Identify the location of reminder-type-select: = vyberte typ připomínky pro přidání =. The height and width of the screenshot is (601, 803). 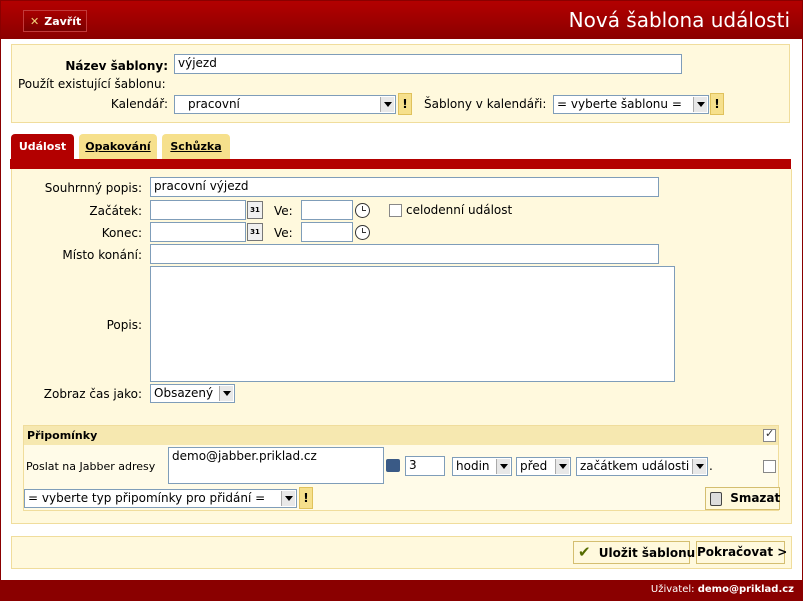
(160, 498).